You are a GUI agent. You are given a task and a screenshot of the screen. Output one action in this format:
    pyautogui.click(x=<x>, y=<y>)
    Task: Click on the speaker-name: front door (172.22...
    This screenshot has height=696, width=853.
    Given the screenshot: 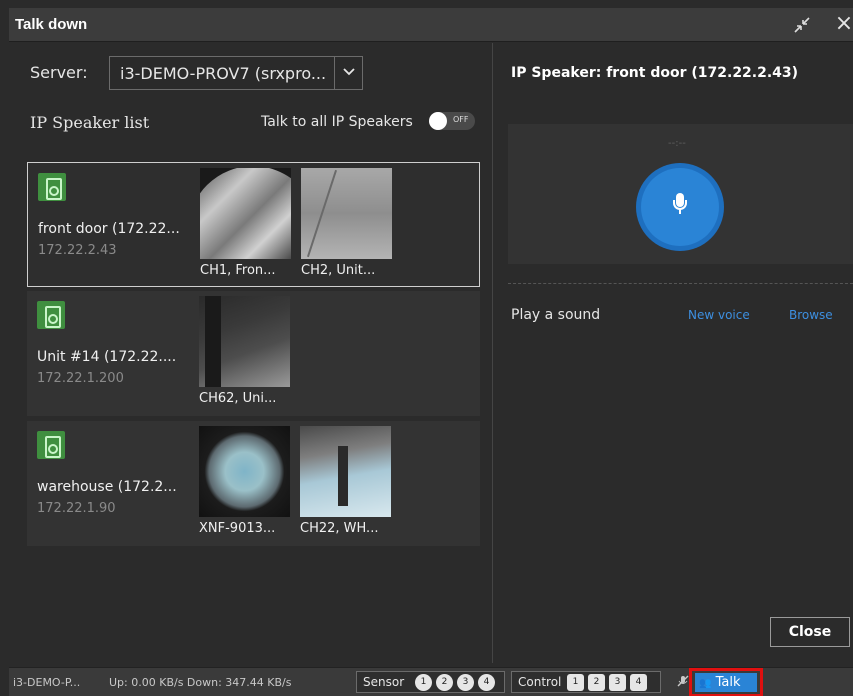 What is the action you would take?
    pyautogui.click(x=109, y=229)
    